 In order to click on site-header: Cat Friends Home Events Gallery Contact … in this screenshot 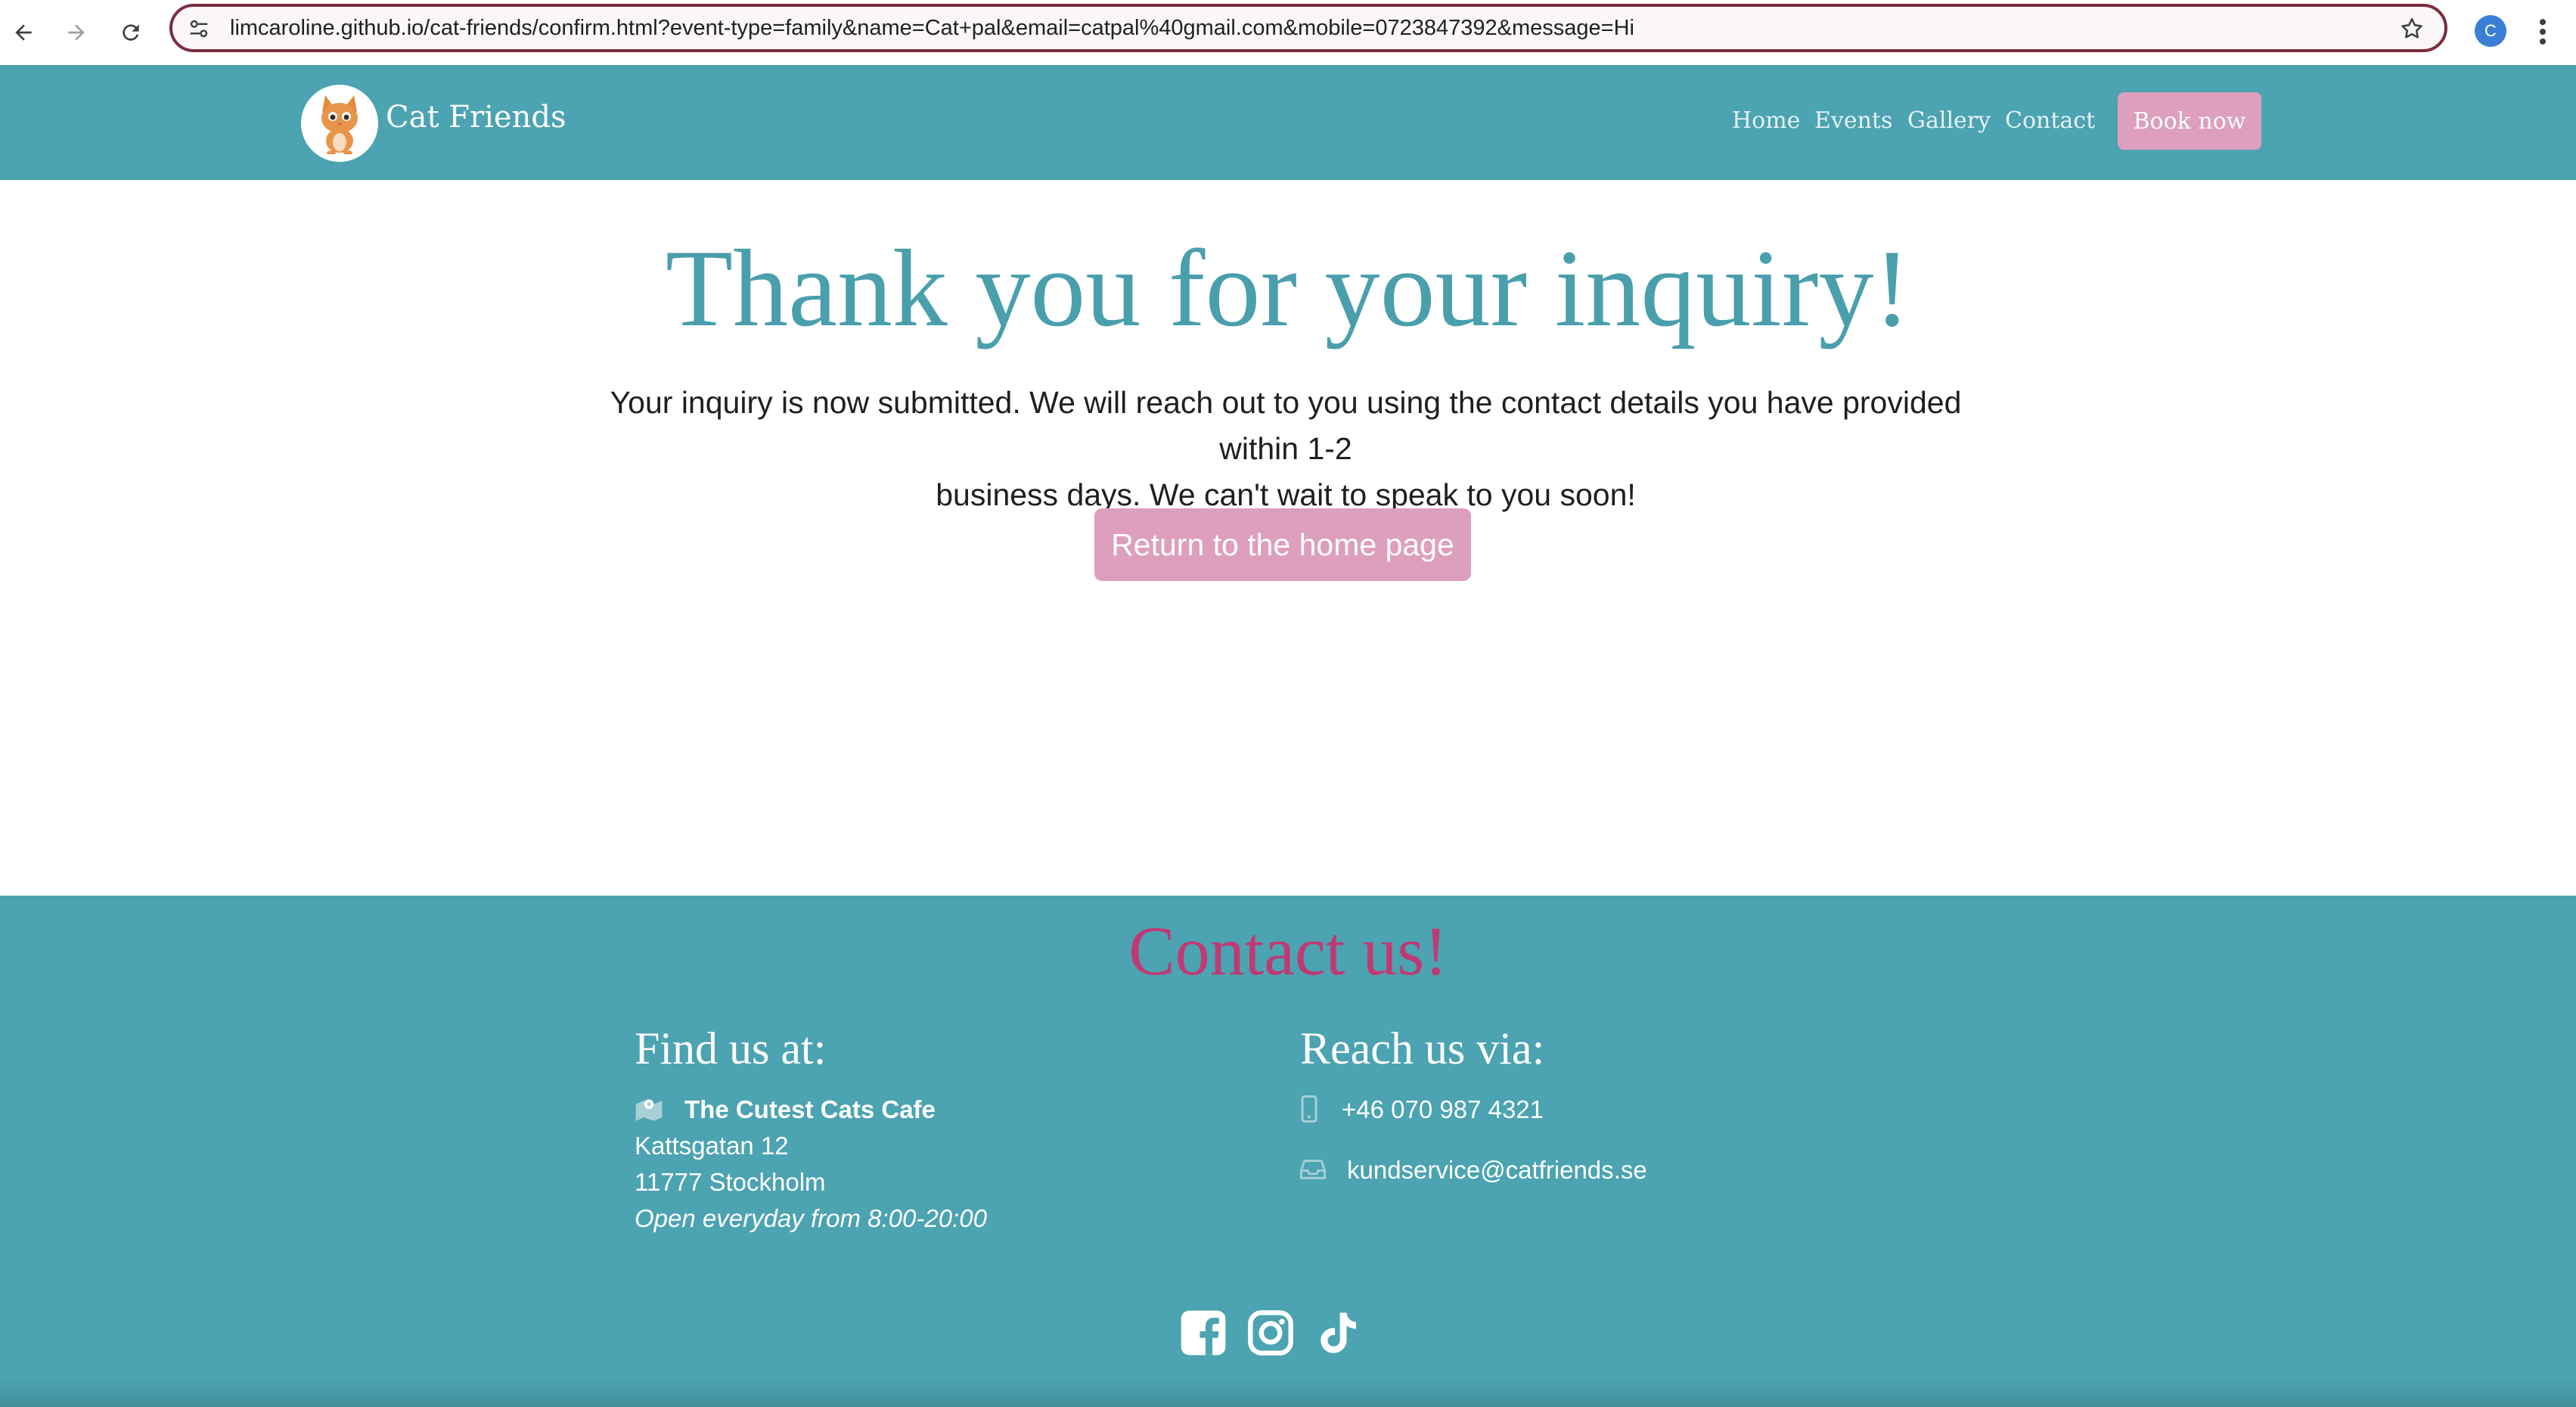, I will do `click(1288, 123)`.